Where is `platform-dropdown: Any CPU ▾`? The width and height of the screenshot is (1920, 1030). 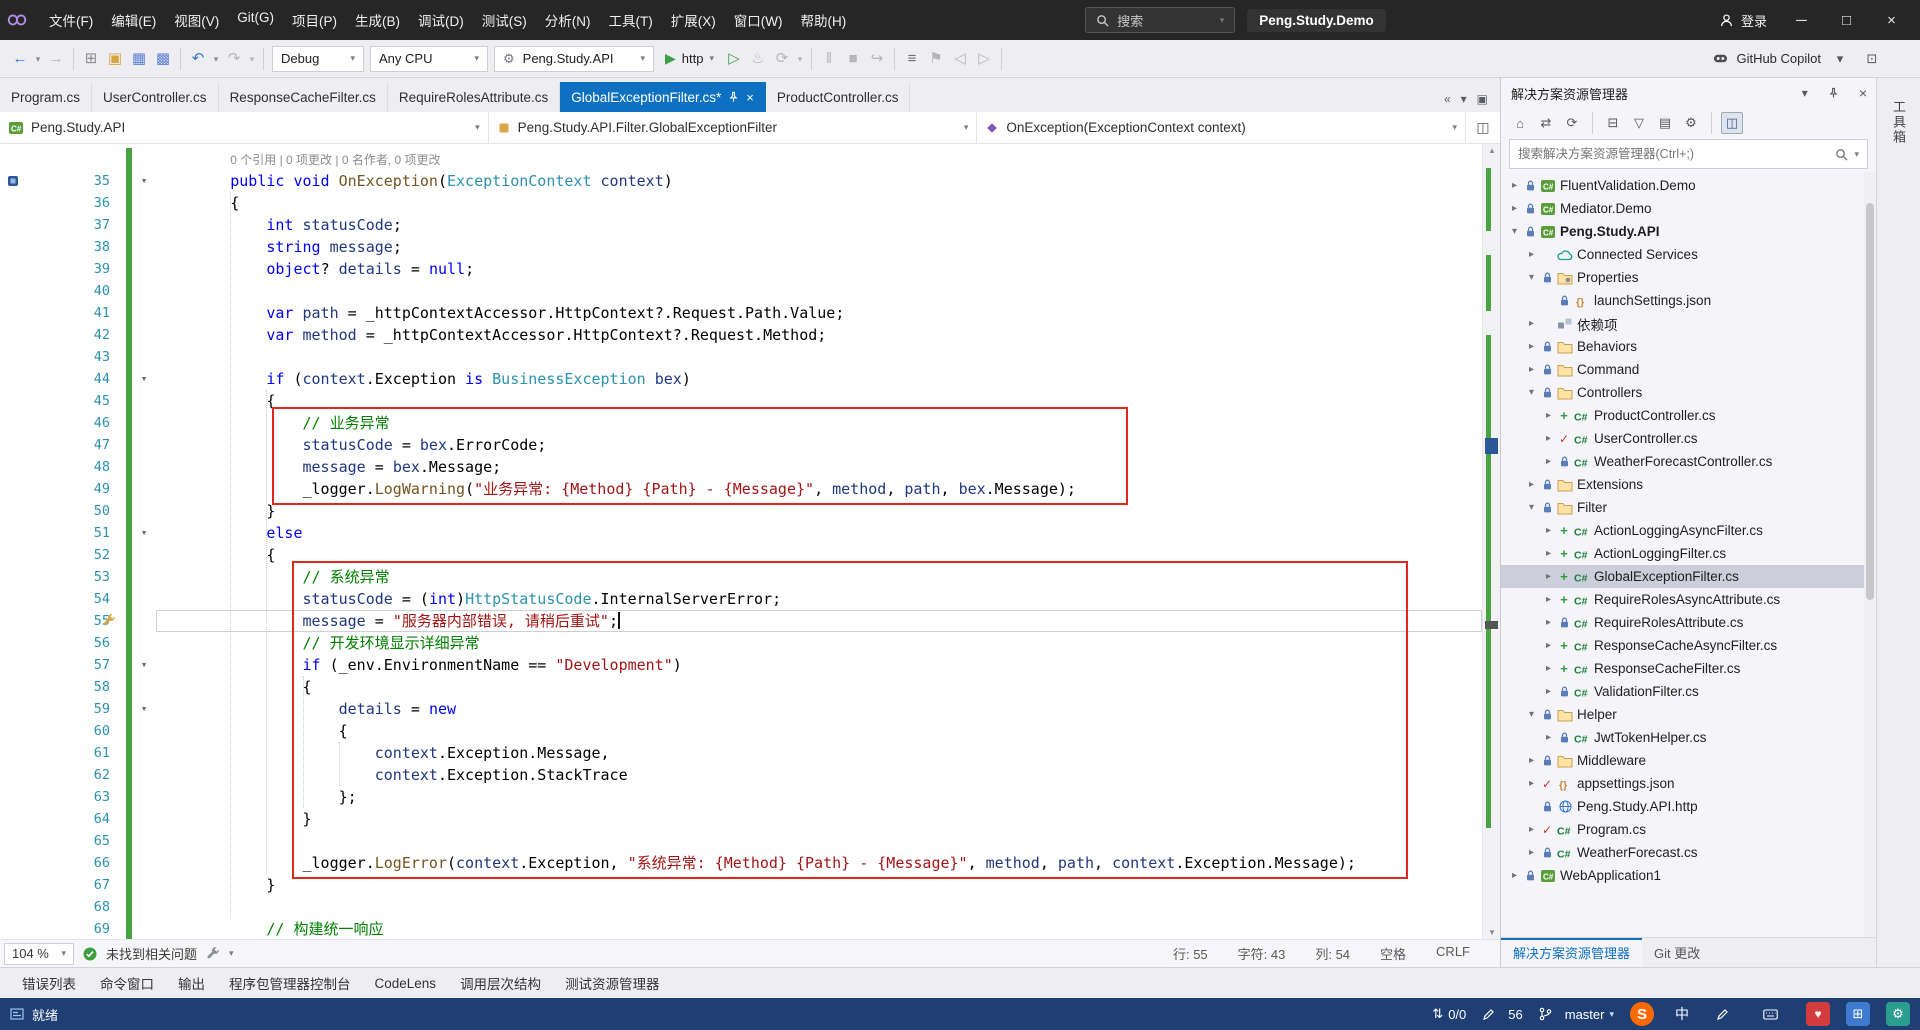 platform-dropdown: Any CPU ▾ is located at coordinates (429, 58).